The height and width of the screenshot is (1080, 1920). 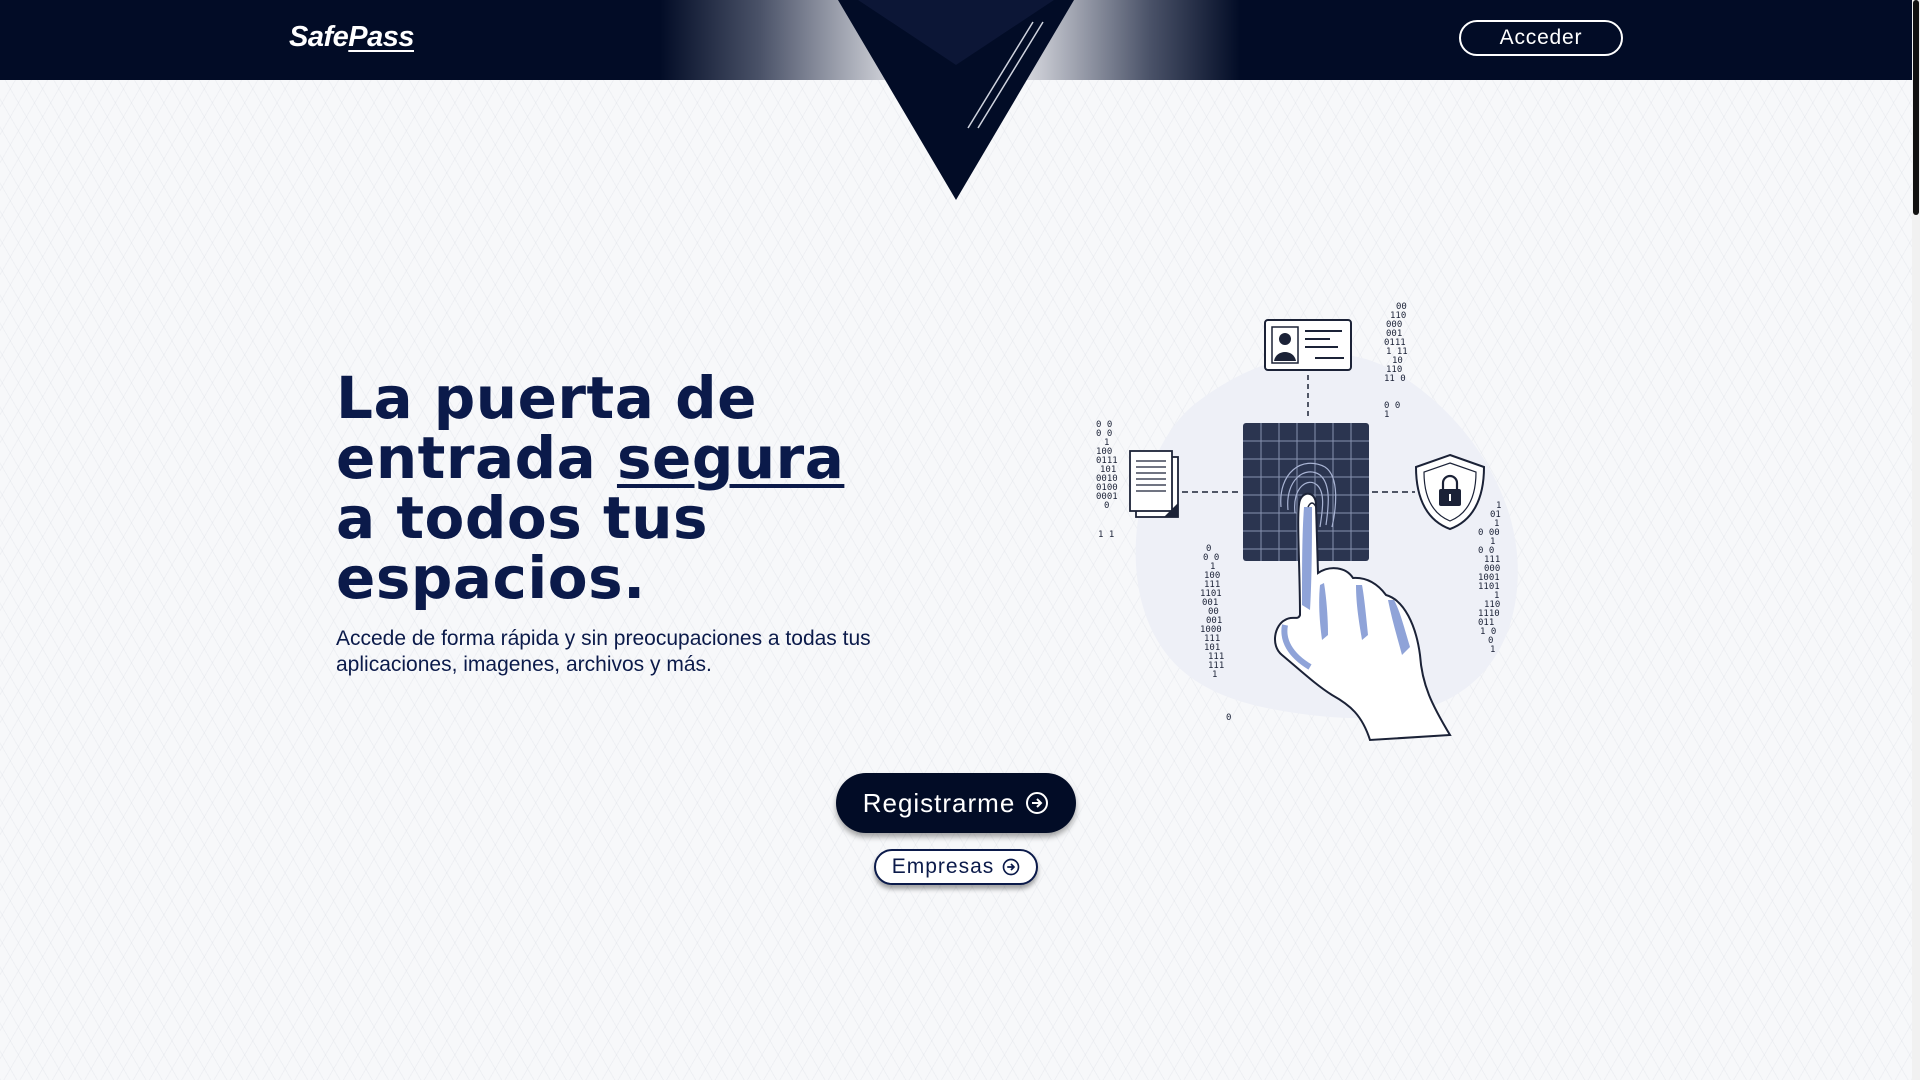 What do you see at coordinates (1308, 345) in the screenshot?
I see `id-card-icon` at bounding box center [1308, 345].